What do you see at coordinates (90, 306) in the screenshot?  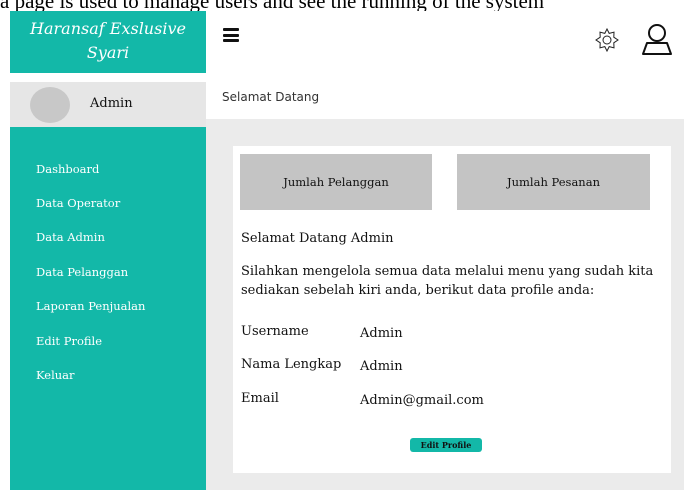 I see `sidebar-item-laporan-penjualan: Laporan Penjualan` at bounding box center [90, 306].